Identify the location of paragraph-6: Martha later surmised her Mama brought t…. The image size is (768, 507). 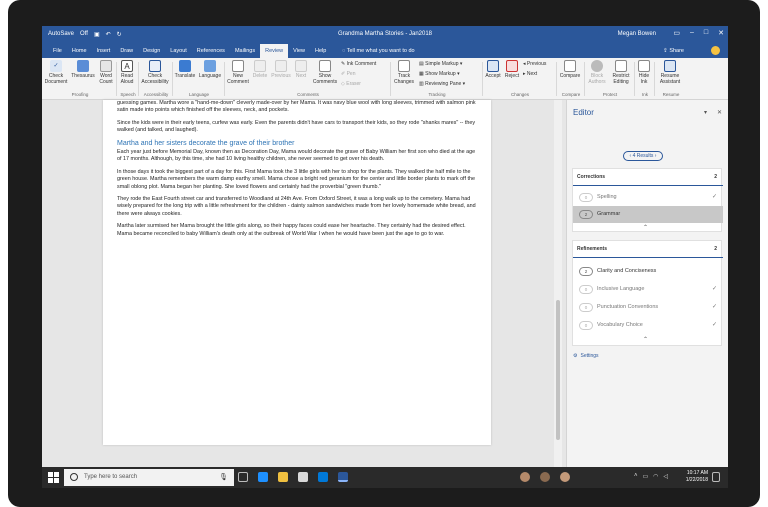
(297, 230).